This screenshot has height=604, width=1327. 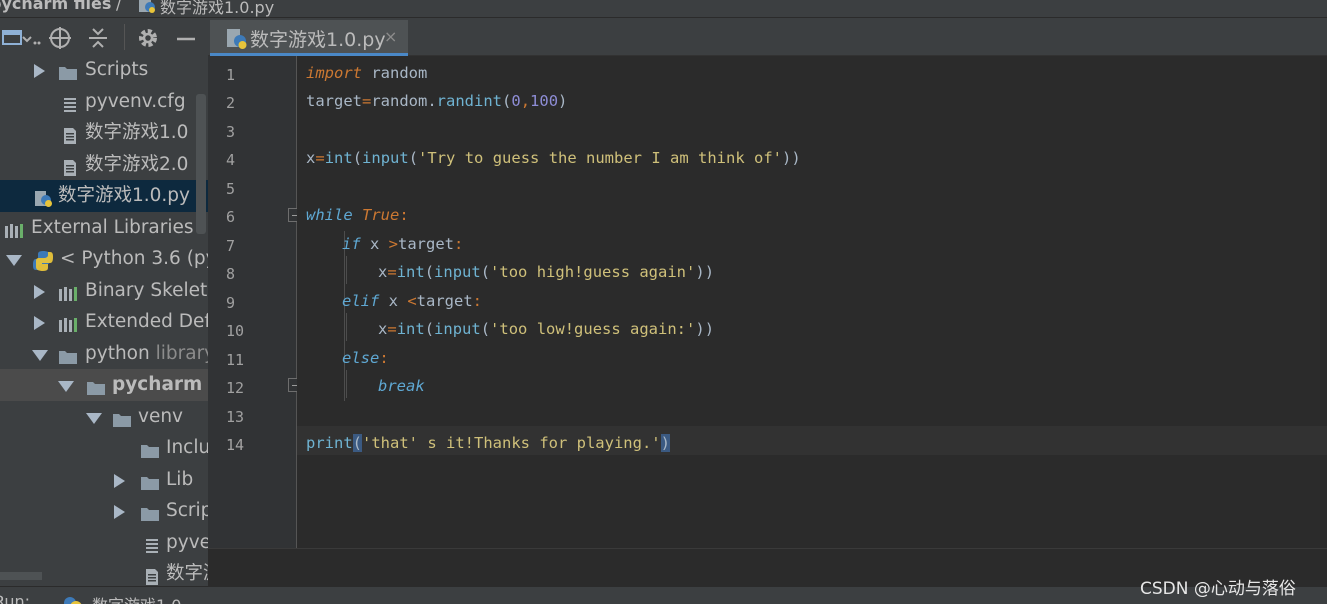 What do you see at coordinates (104, 543) in the screenshot?
I see `tree-item: pyve` at bounding box center [104, 543].